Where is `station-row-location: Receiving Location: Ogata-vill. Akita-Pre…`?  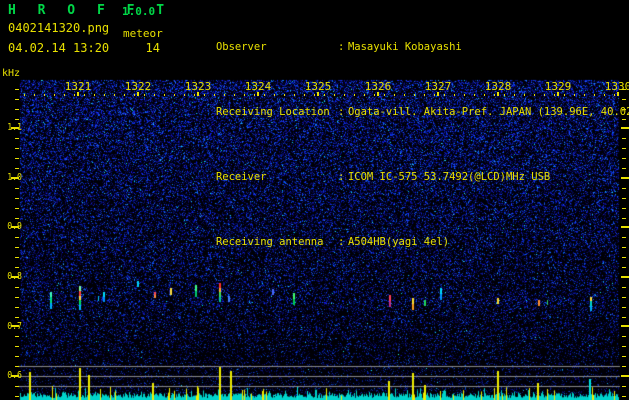 station-row-location: Receiving Location: Ogata-vill. Akita-Pre… is located at coordinates (403, 112).